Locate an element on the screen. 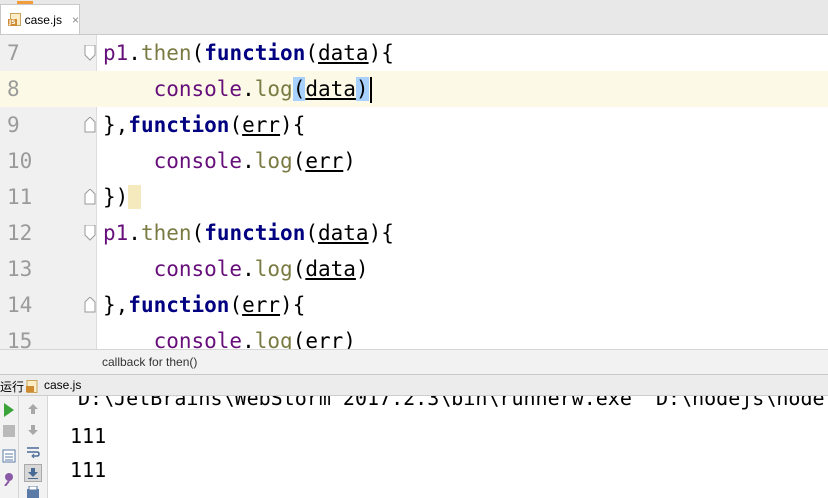 This screenshot has height=498, width=828. line-number: 12 is located at coordinates (20, 233).